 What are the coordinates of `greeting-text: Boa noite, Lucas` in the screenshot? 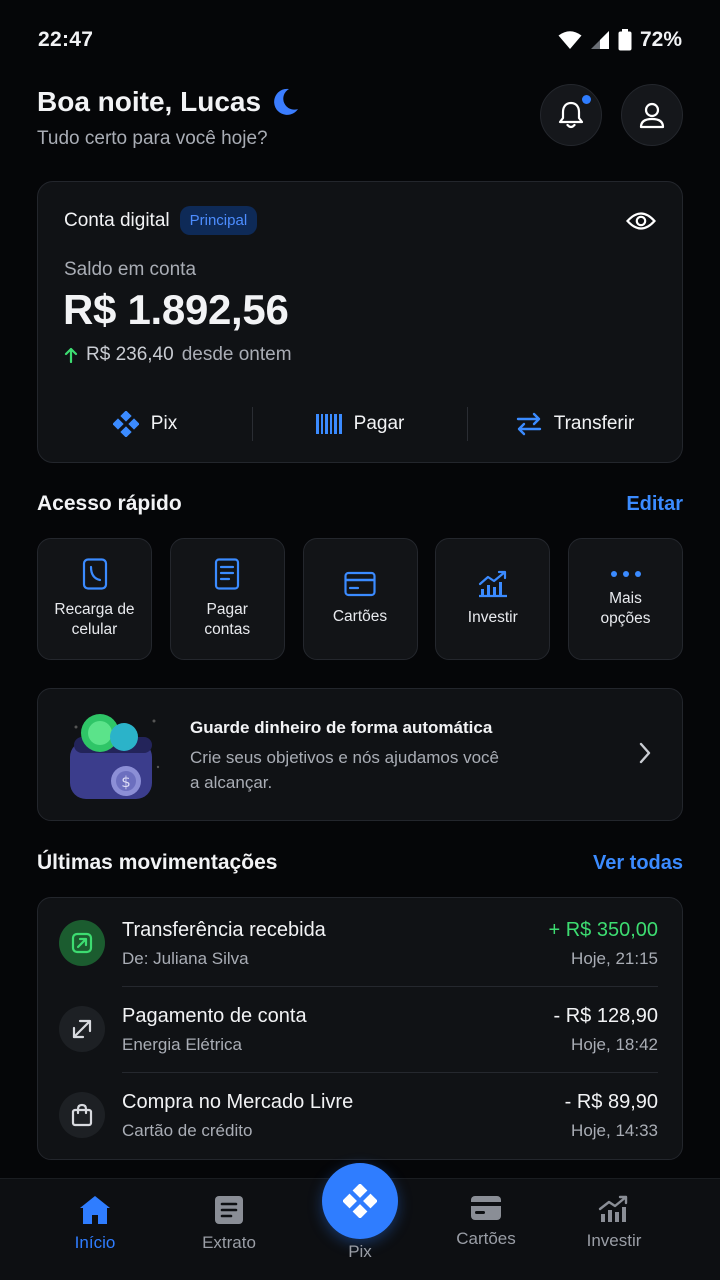 It's located at (149, 101).